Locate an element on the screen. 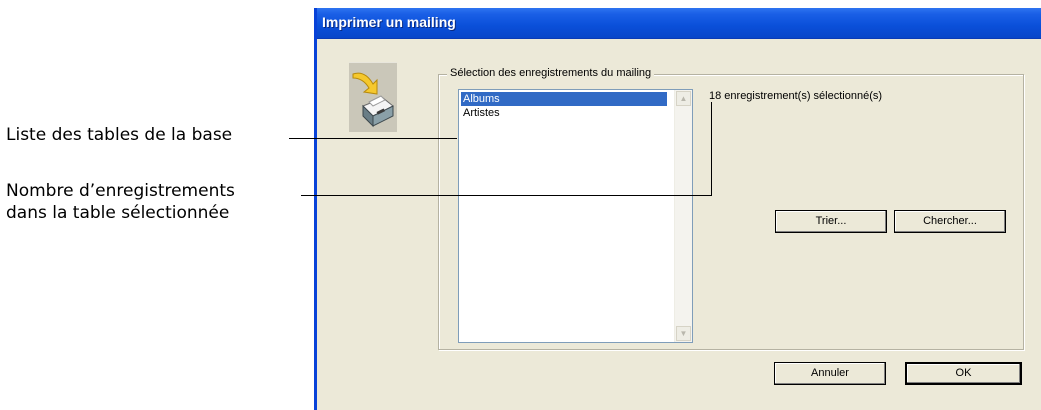 This screenshot has width=1041, height=410. title-bar: Imprimer un mailing is located at coordinates (679, 23).